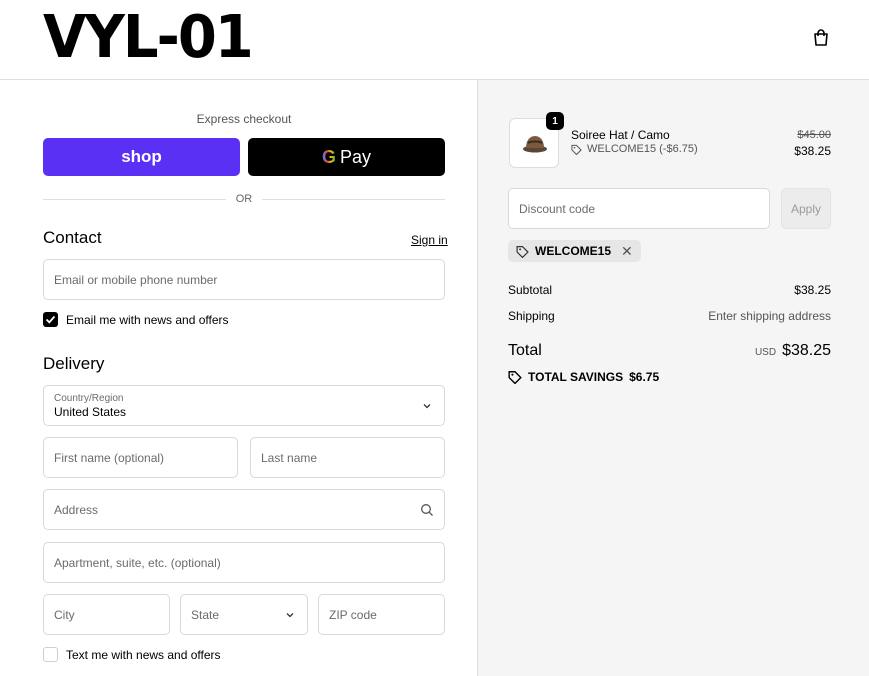 The width and height of the screenshot is (869, 676). What do you see at coordinates (76, 510) in the screenshot?
I see `address-placeholder: Address` at bounding box center [76, 510].